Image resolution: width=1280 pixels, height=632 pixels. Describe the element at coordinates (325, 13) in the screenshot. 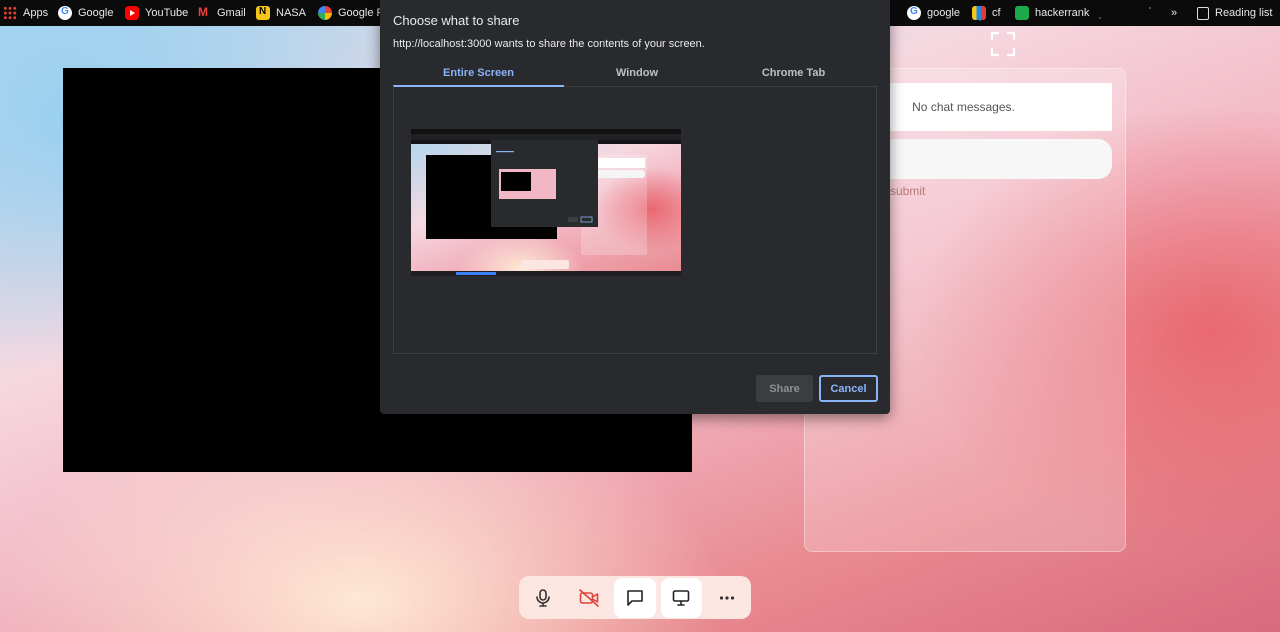

I see `google-photos-icon` at that location.